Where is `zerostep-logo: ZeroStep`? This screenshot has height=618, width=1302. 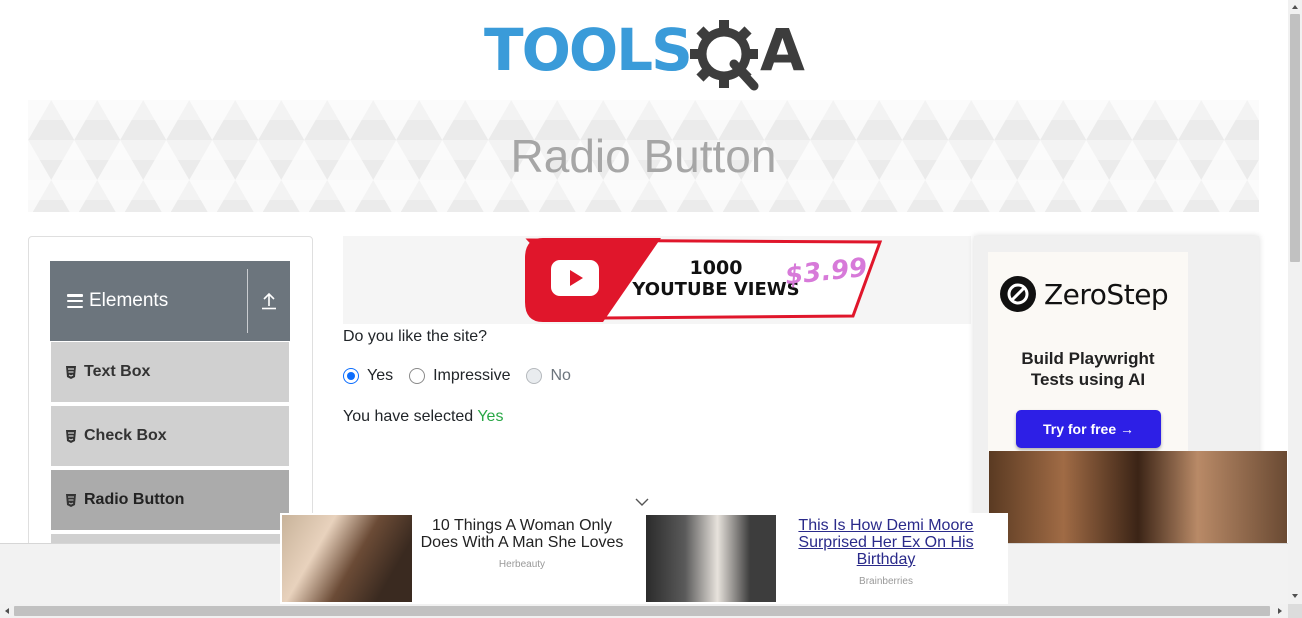 zerostep-logo: ZeroStep is located at coordinates (1084, 294).